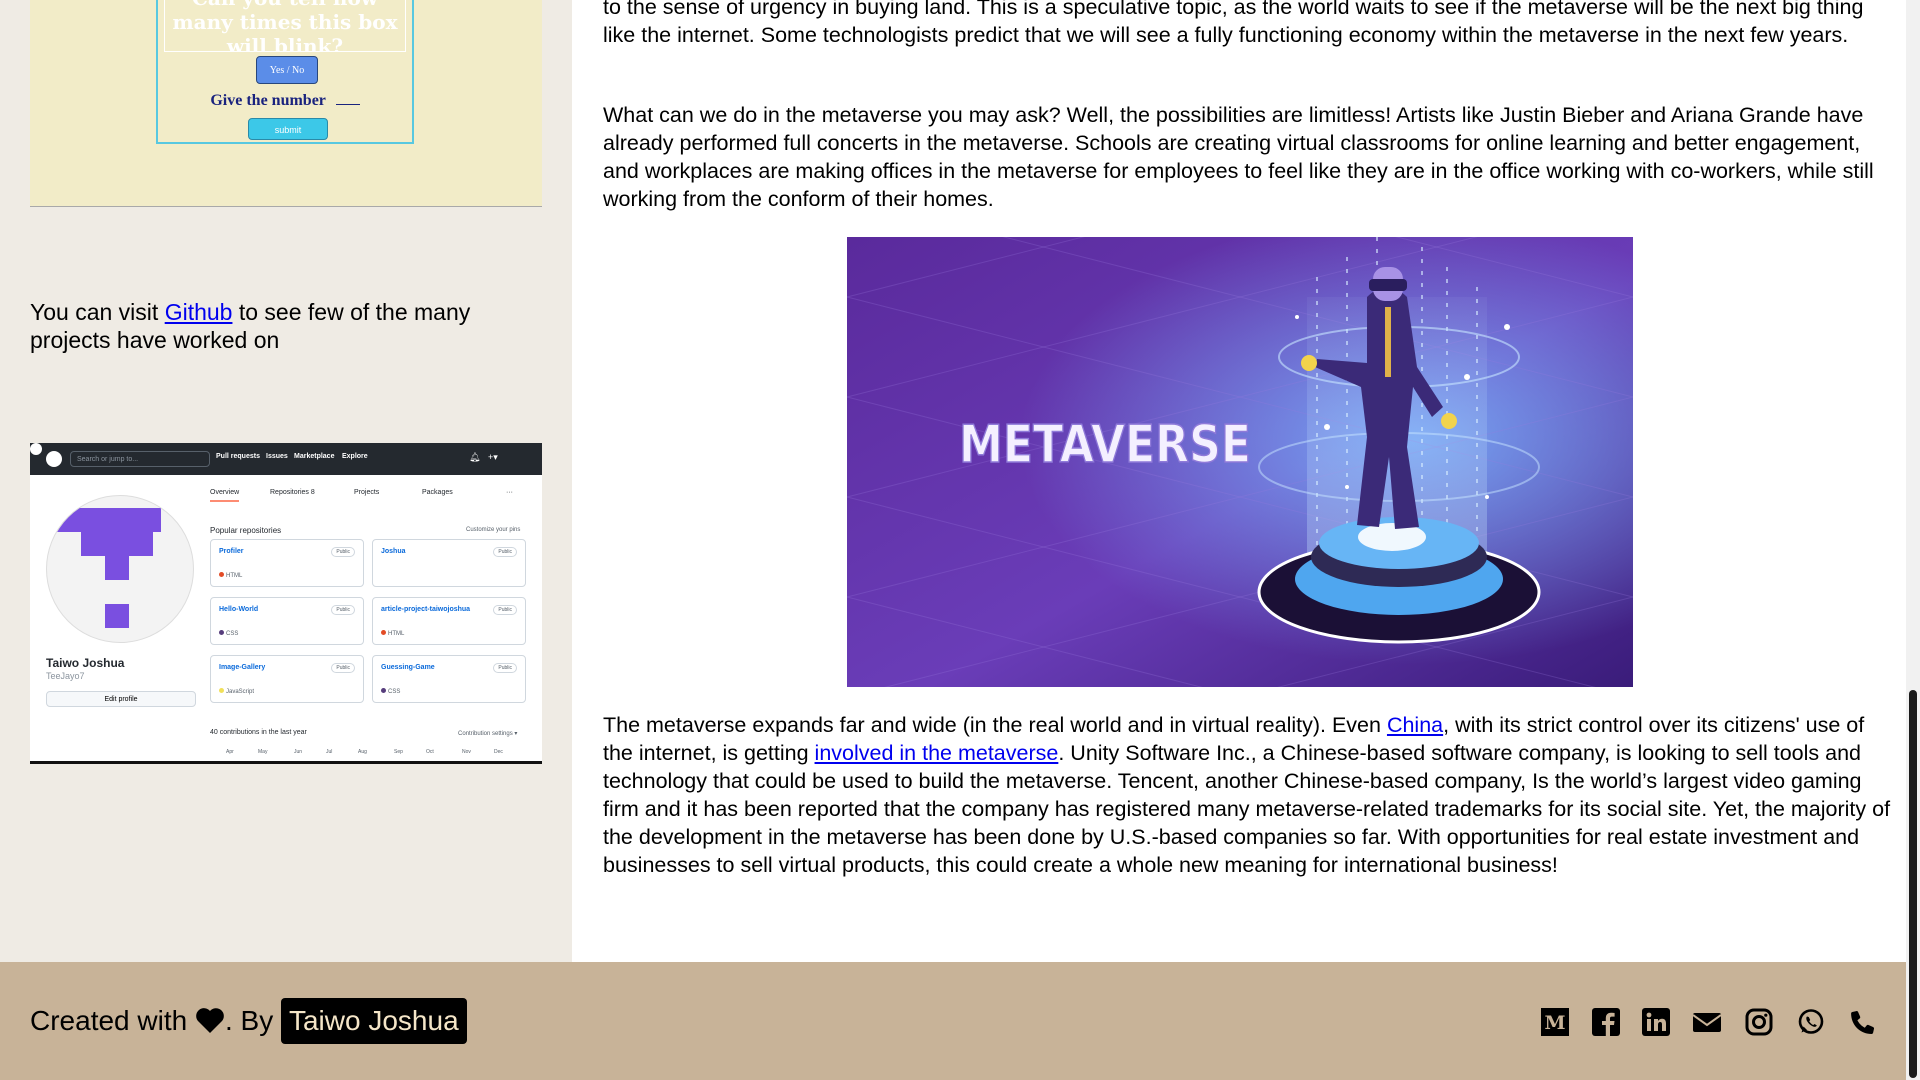  I want to click on gh-username: TeeJayo7, so click(65, 676).